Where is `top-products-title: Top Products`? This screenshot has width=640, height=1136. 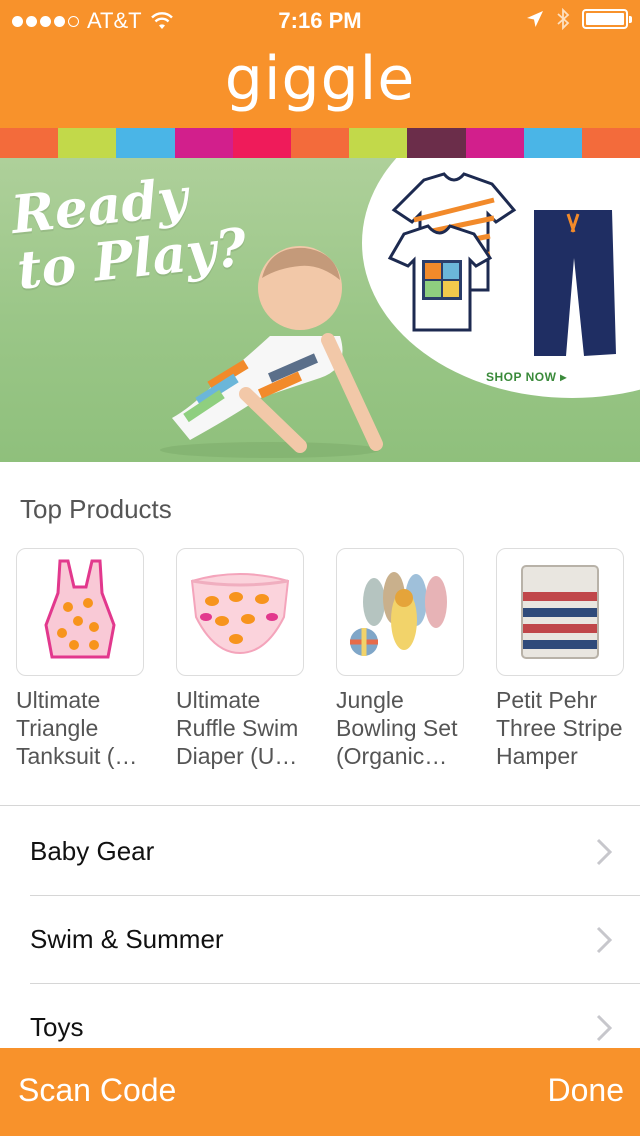 top-products-title: Top Products is located at coordinates (96, 509).